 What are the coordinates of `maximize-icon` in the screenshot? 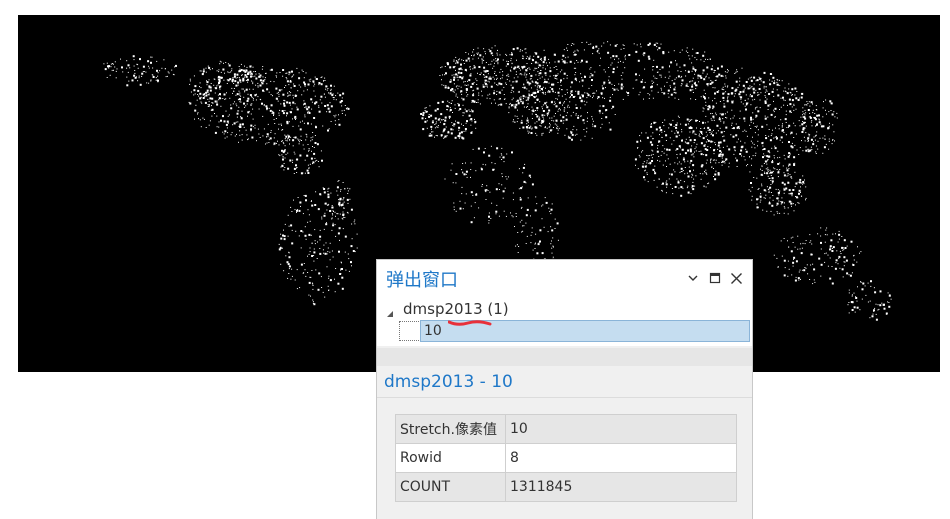 It's located at (715, 278).